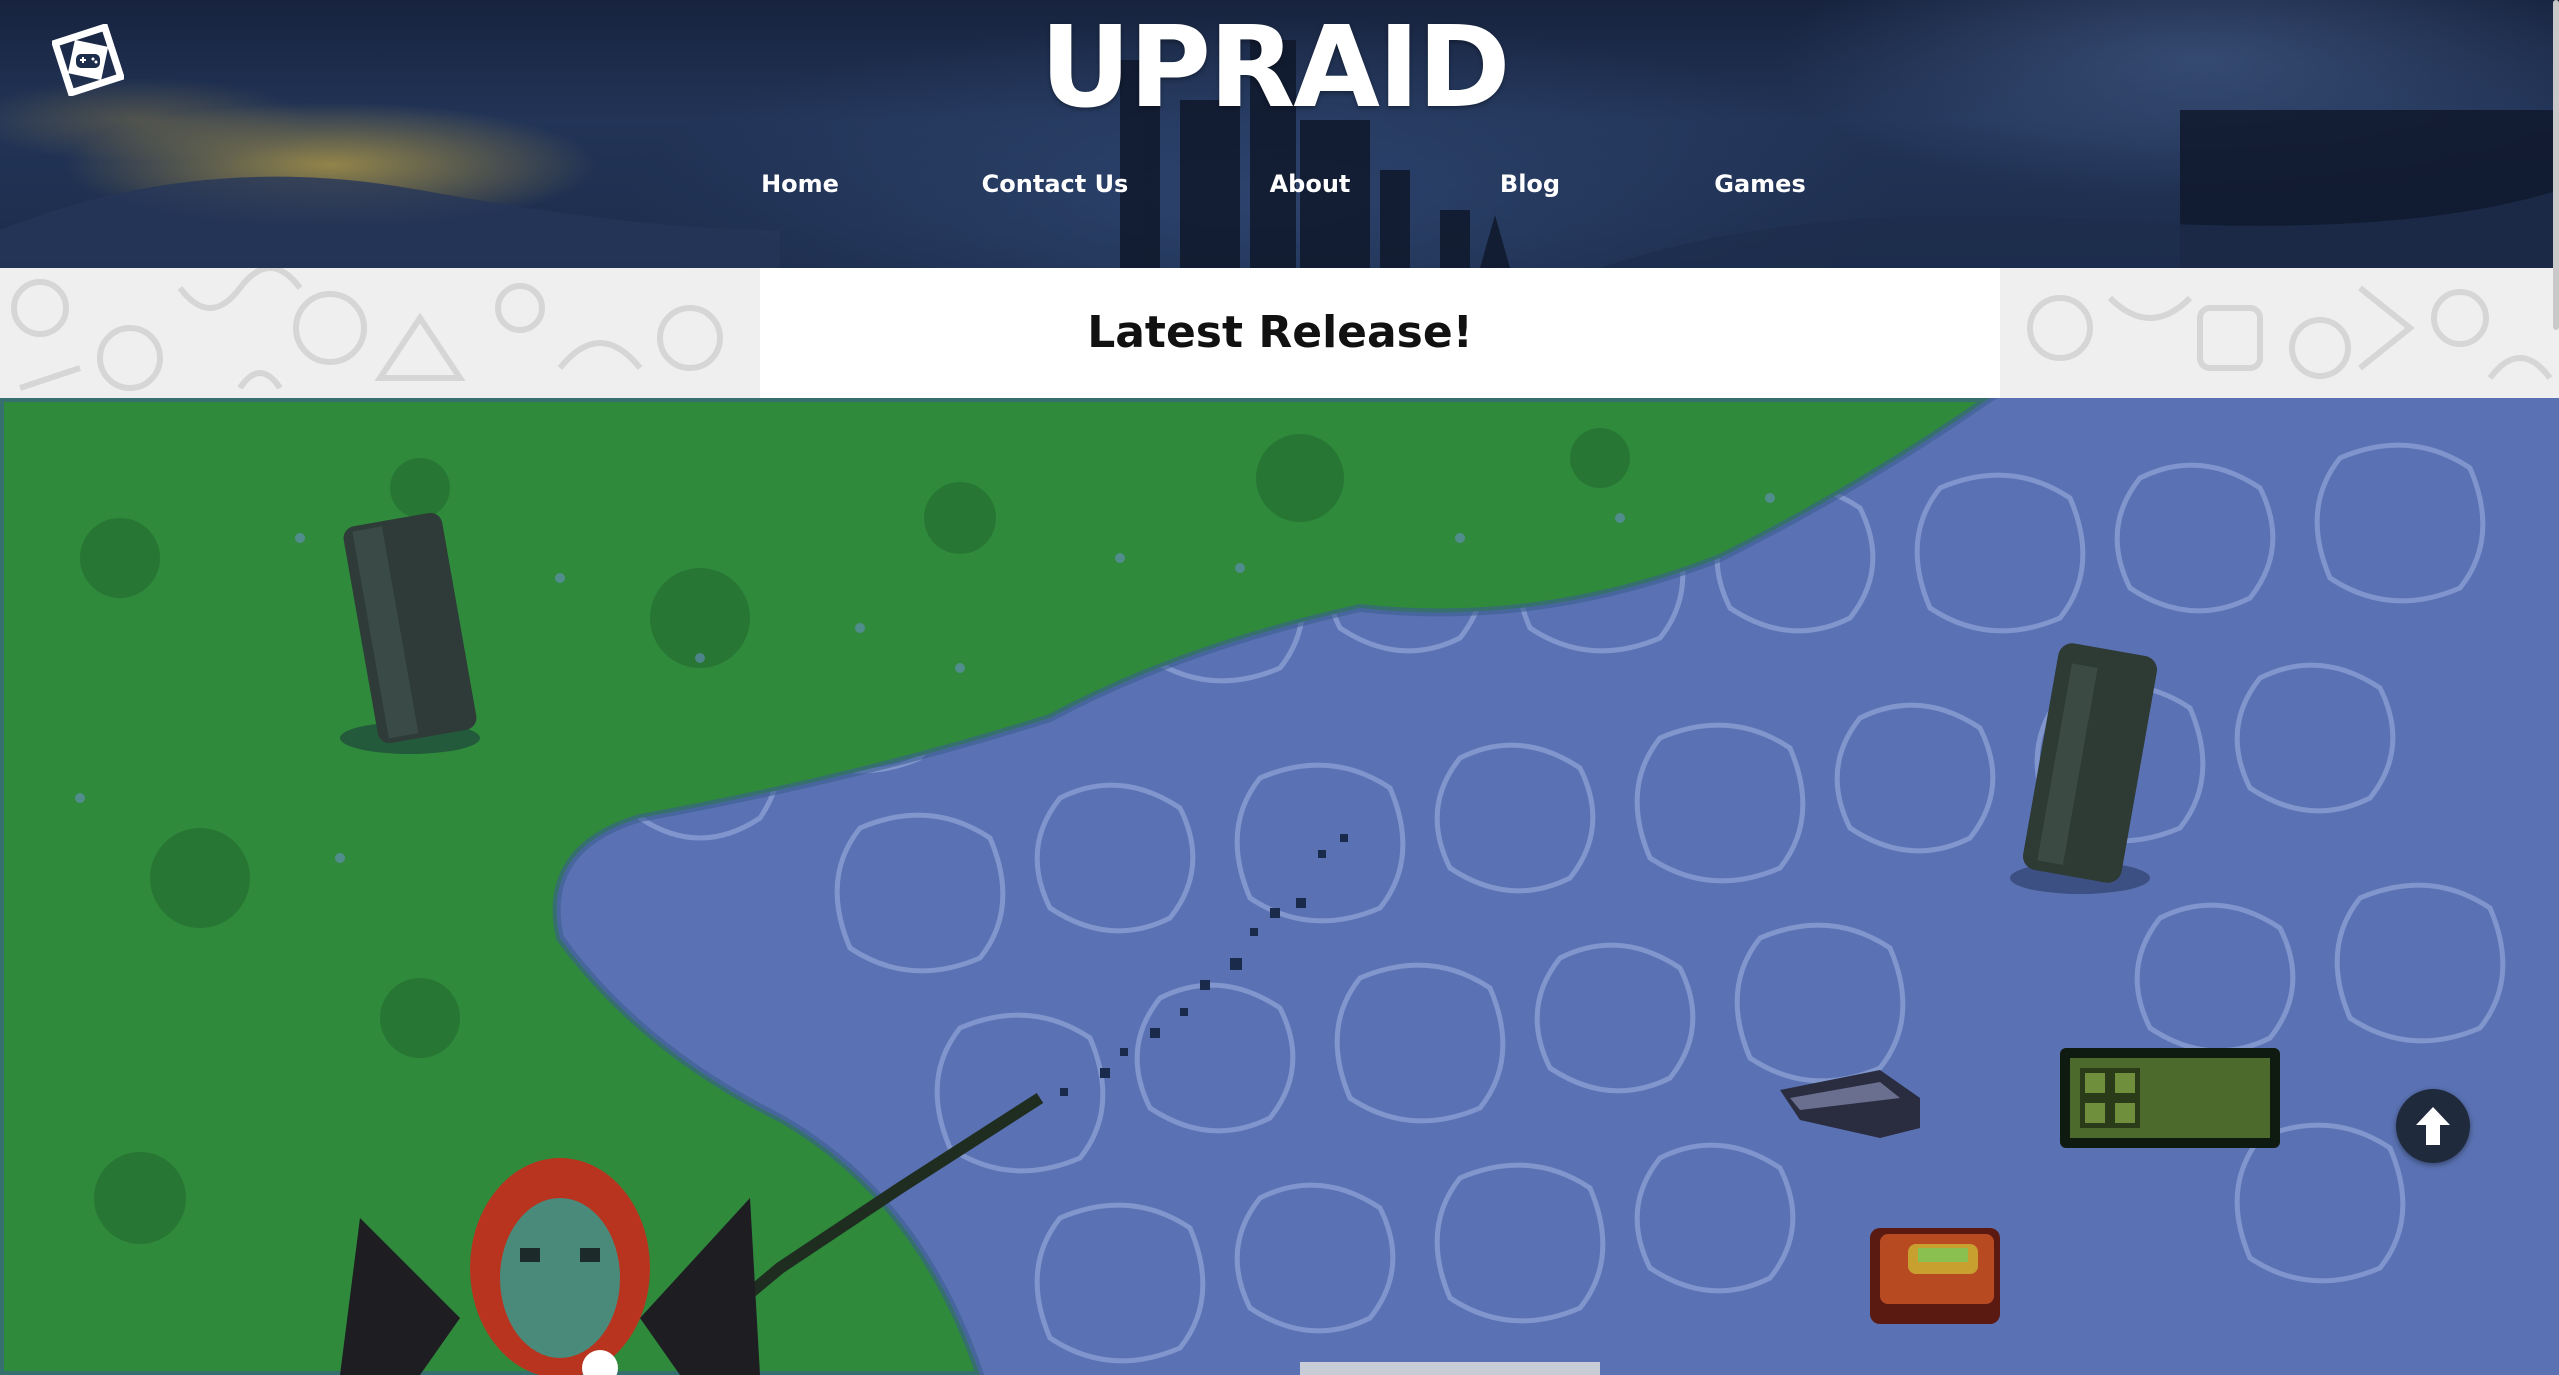  Describe the element at coordinates (1310, 184) in the screenshot. I see `nav-about: About` at that location.